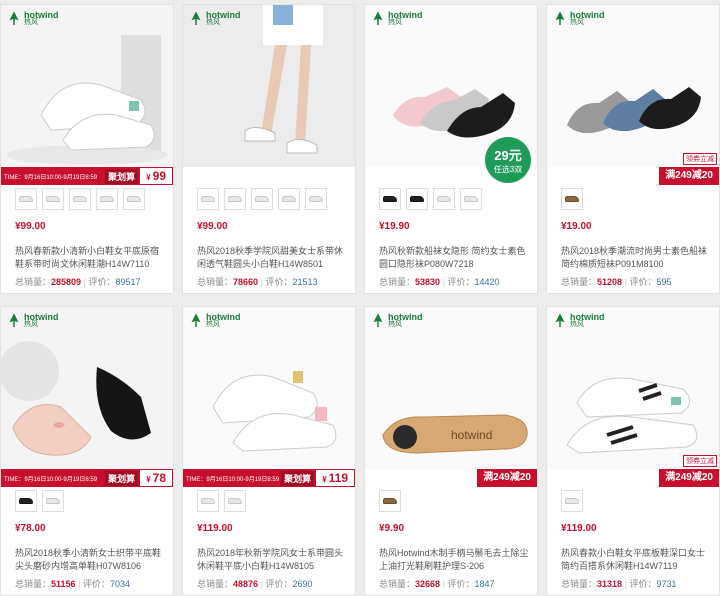  Describe the element at coordinates (455, 258) in the screenshot. I see `product-title: 热风秋新款船袜女隐形 简约女士素色圆口隐形袜P080W7218` at that location.